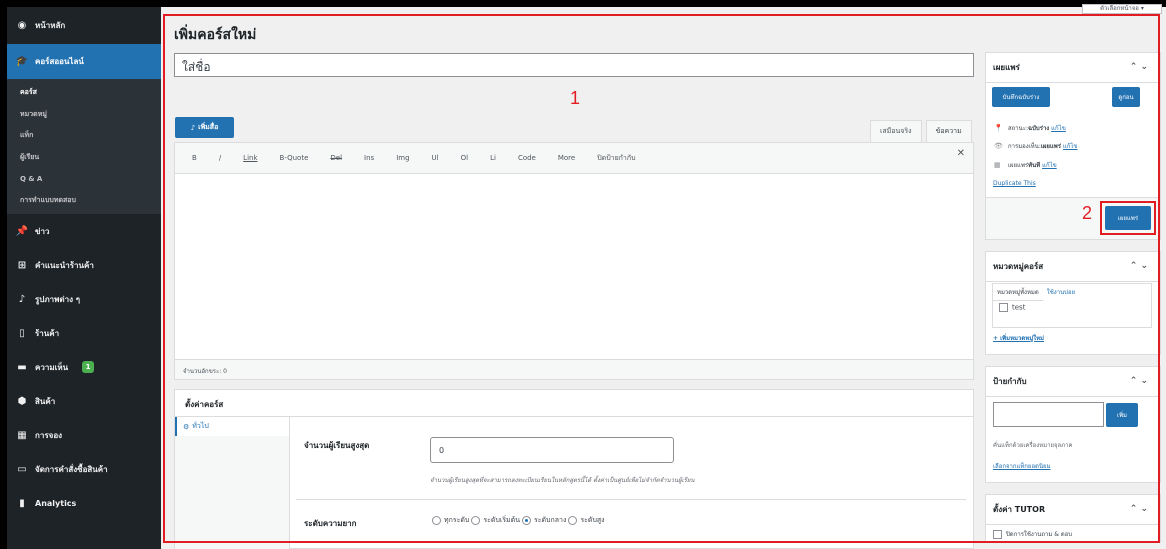 This screenshot has width=1166, height=549. I want to click on difficulty-radio-expert, so click(573, 520).